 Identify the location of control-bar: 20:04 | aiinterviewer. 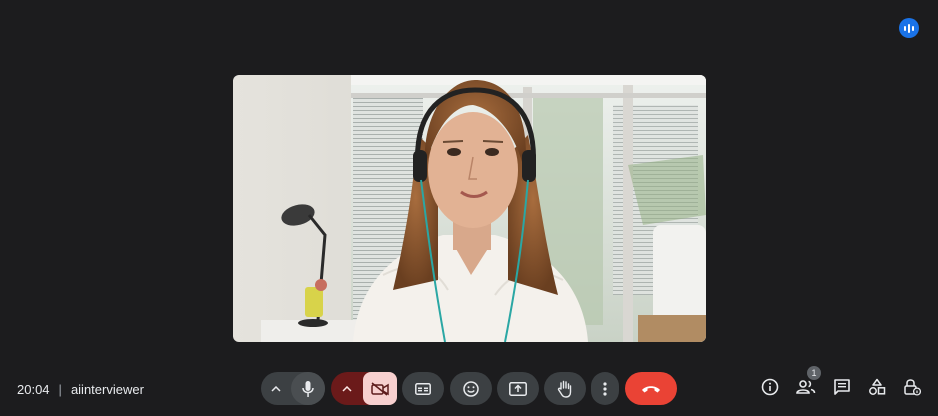
(469, 389).